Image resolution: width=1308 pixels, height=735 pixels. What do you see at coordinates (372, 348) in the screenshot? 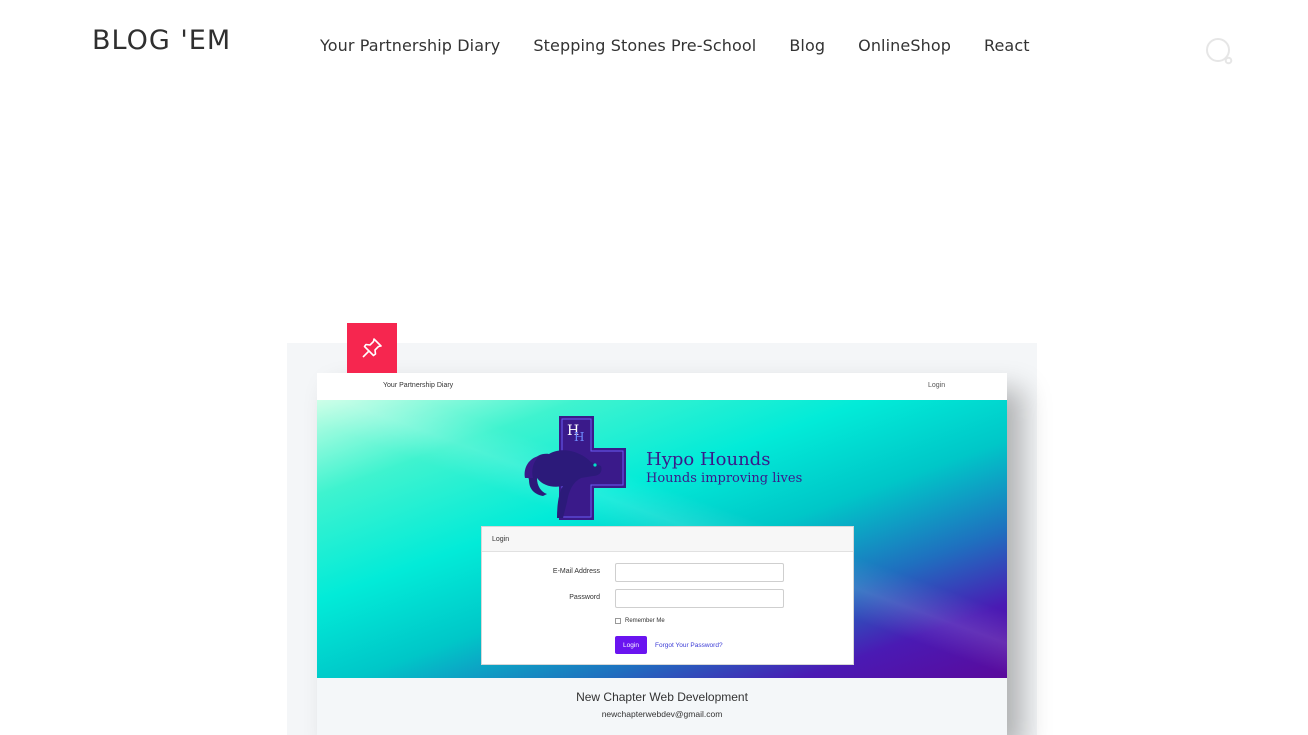
I see `pin-icon` at bounding box center [372, 348].